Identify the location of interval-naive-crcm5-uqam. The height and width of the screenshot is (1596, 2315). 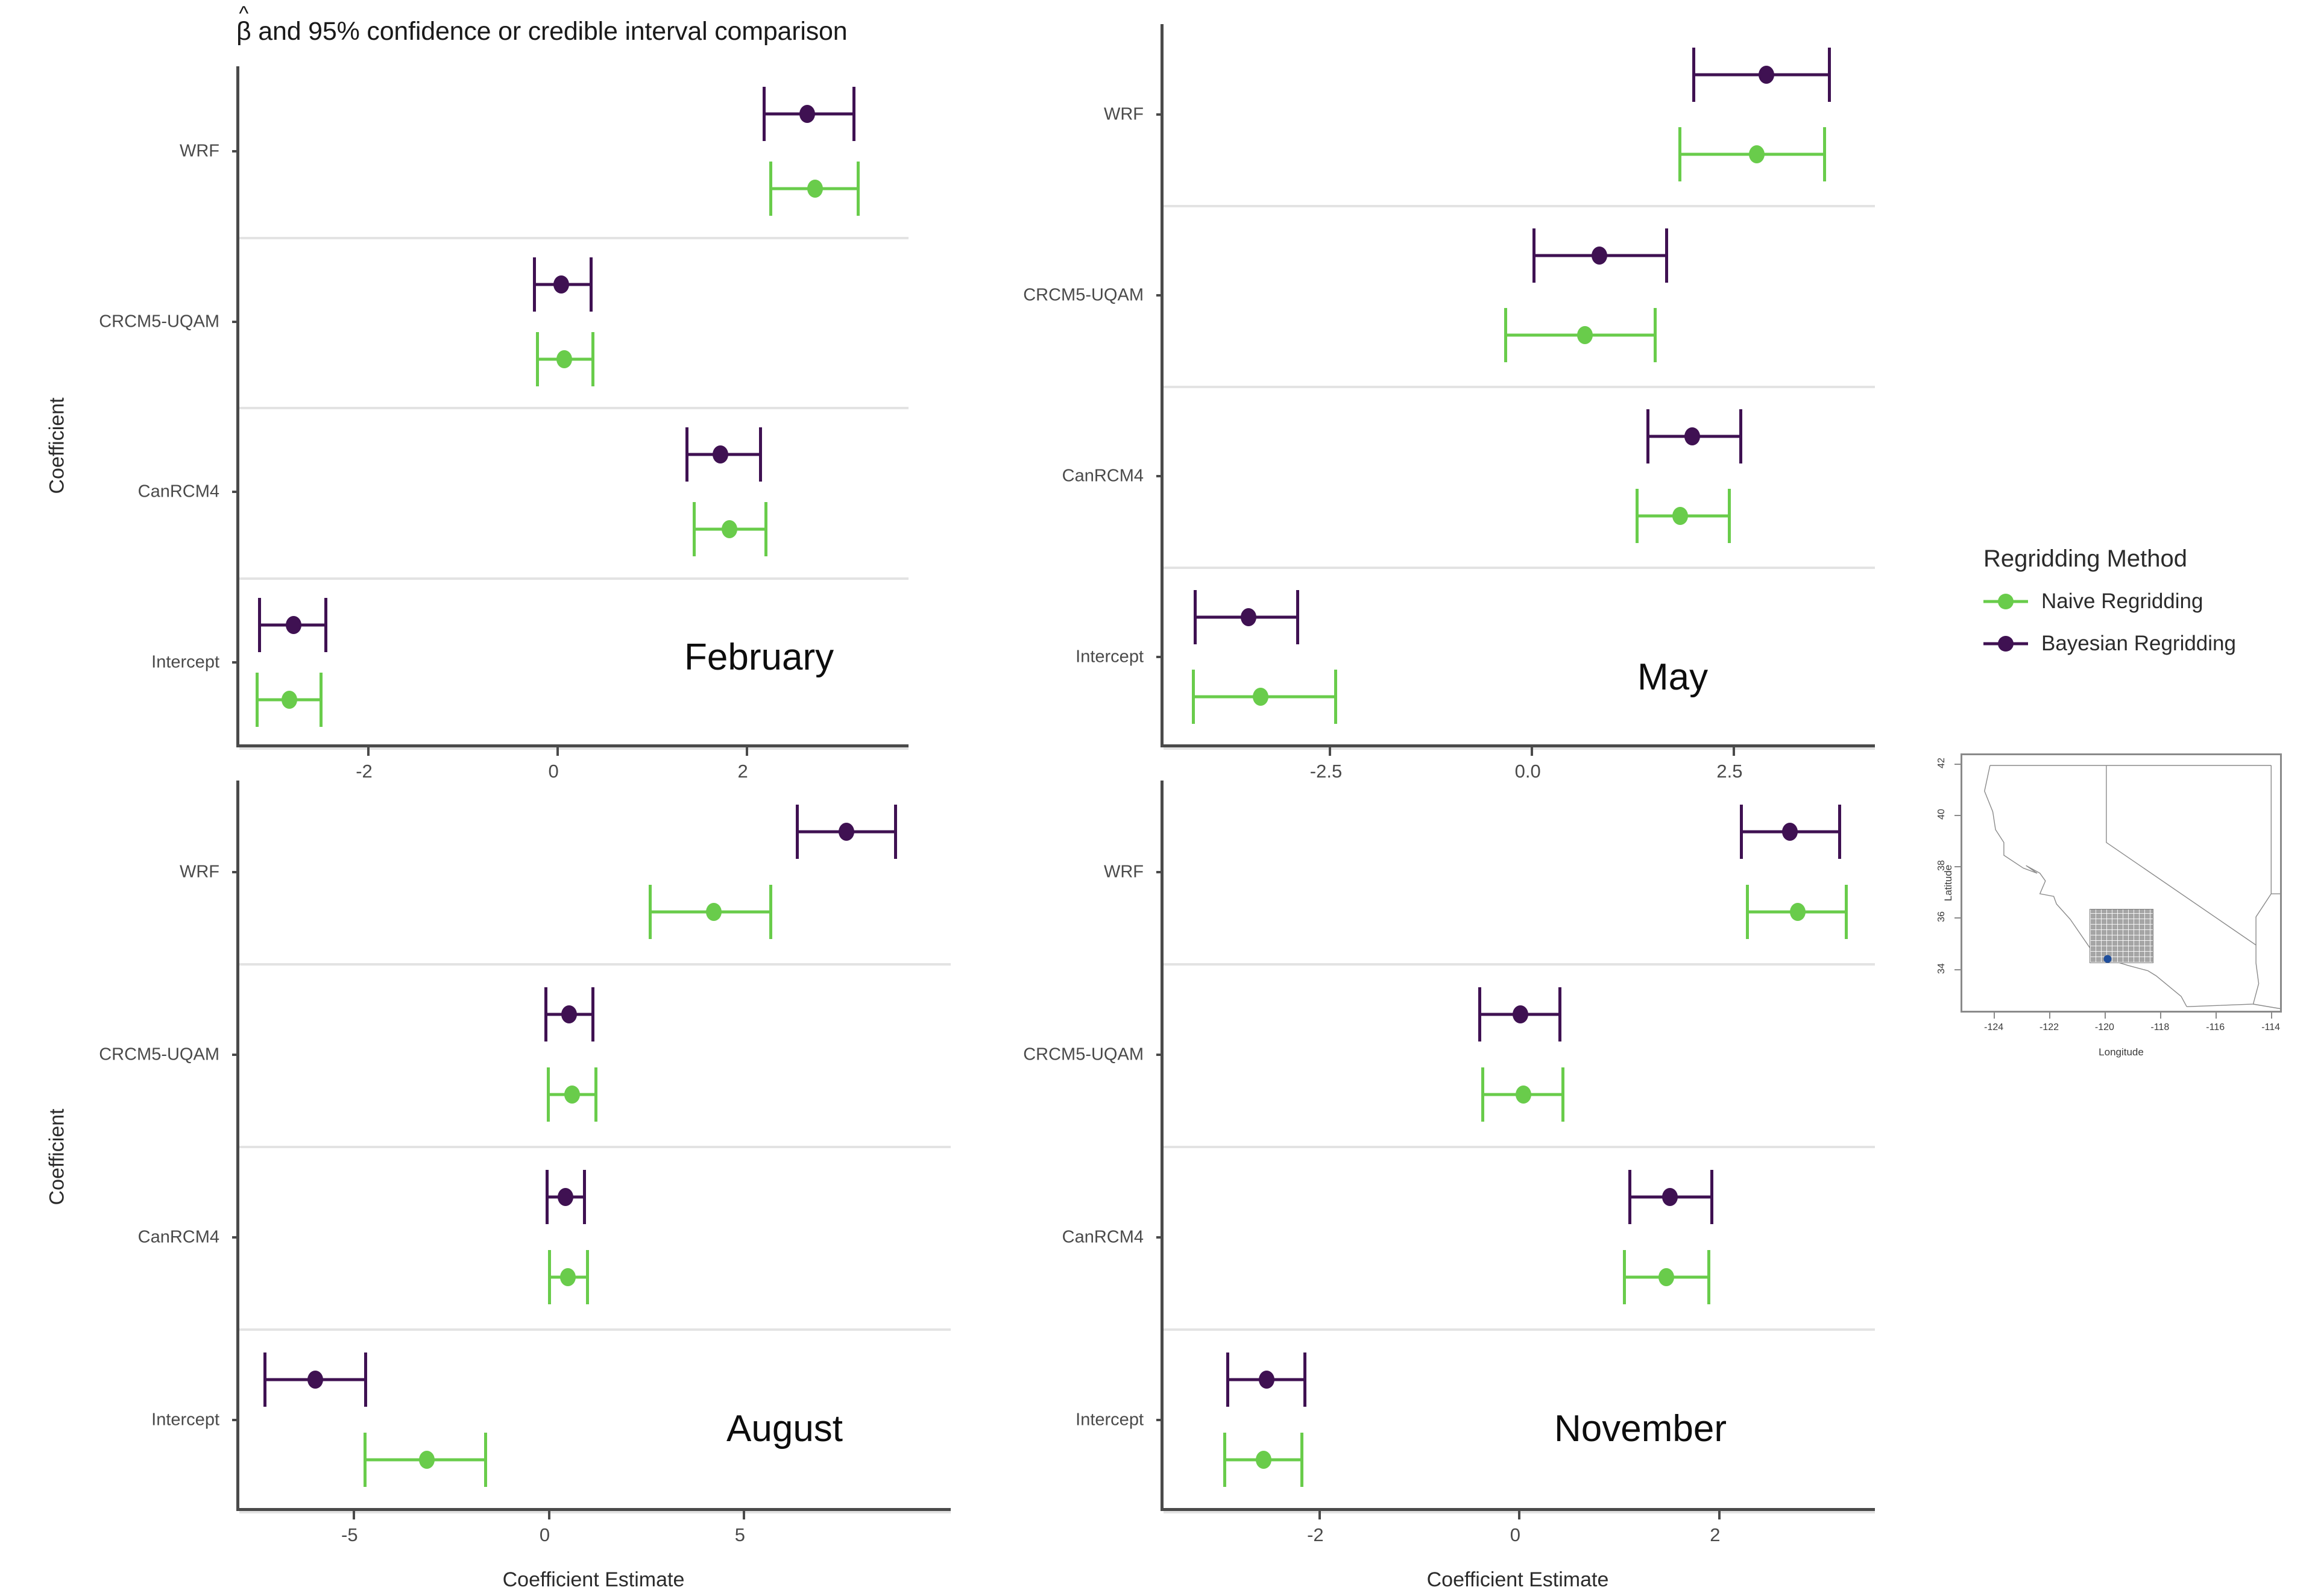
(1580, 335).